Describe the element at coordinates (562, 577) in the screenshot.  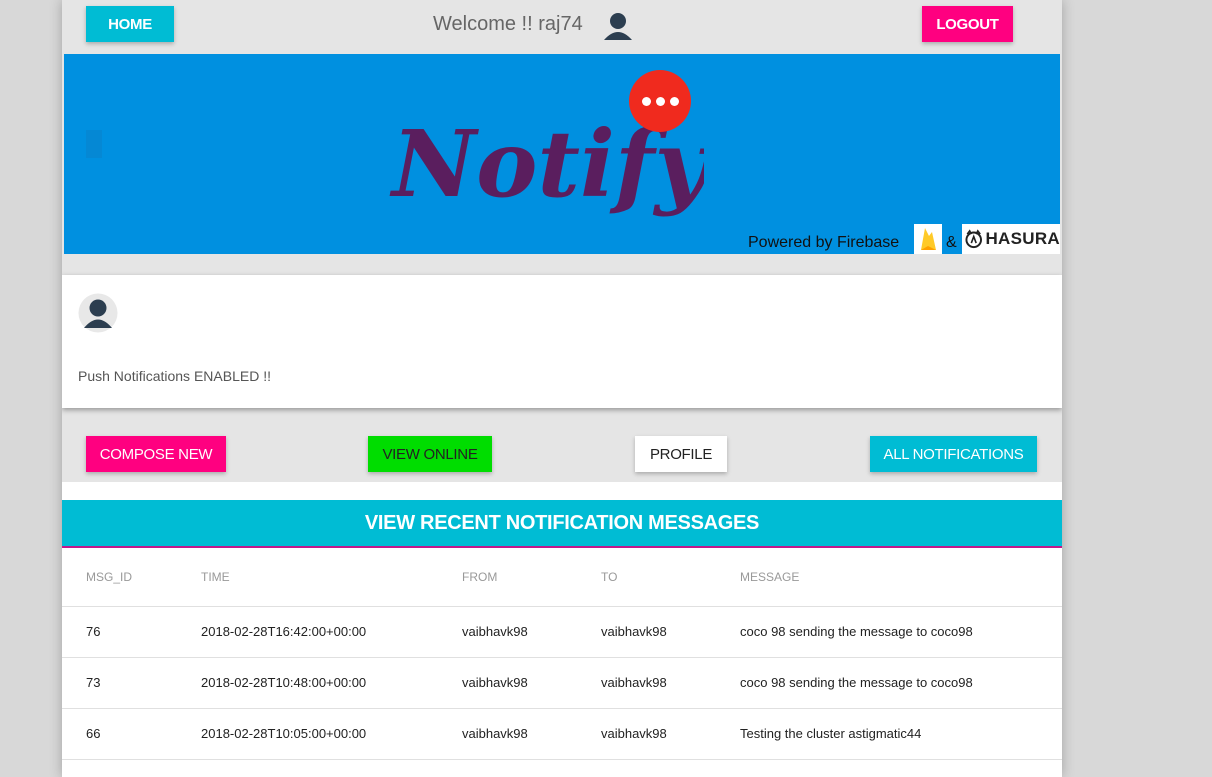
I see `table-header: MSG_ID TIME FROM TO MESSAGE` at that location.